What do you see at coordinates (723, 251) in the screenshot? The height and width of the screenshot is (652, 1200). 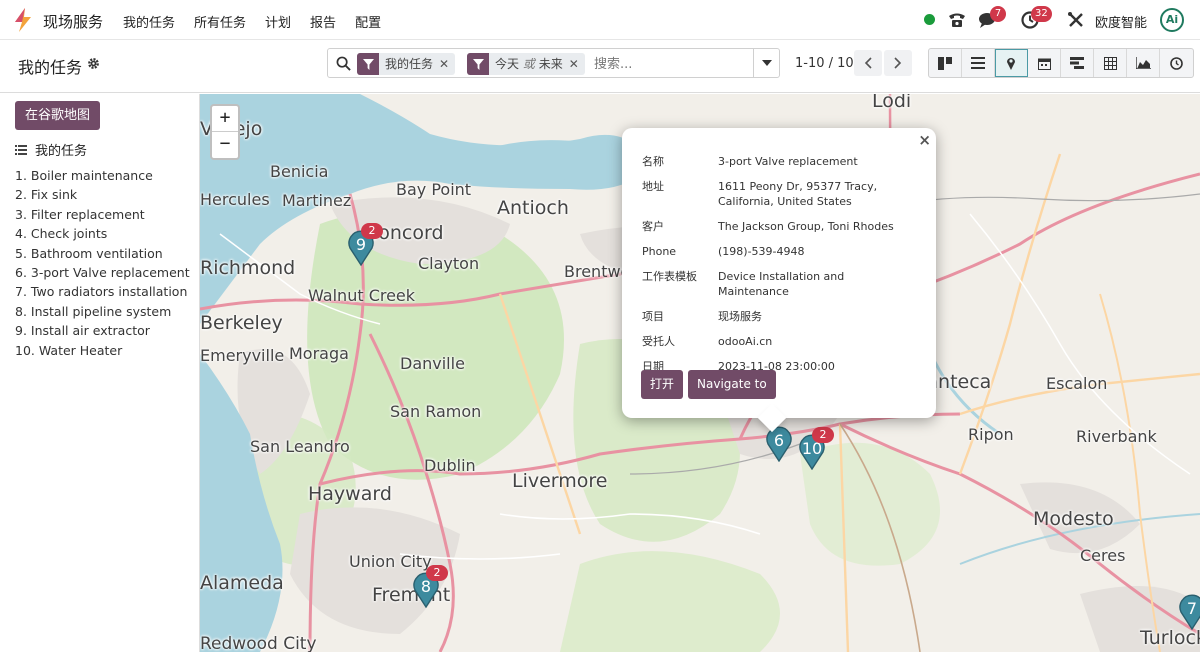 I see `popup-row-phone: Phone (198)-539-4948` at bounding box center [723, 251].